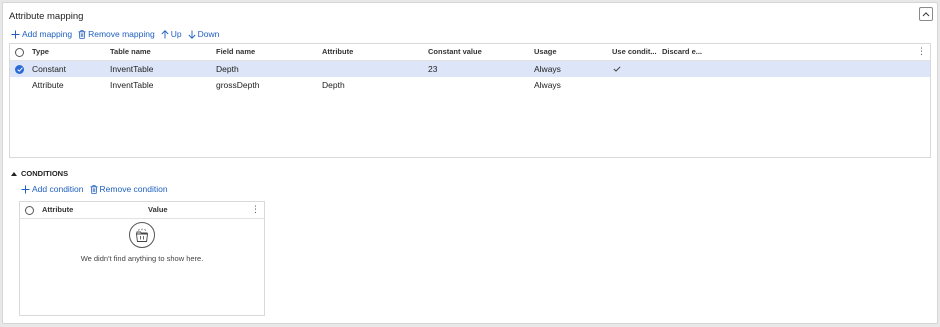 The image size is (940, 327). I want to click on cell-field-name: Depth, so click(227, 69).